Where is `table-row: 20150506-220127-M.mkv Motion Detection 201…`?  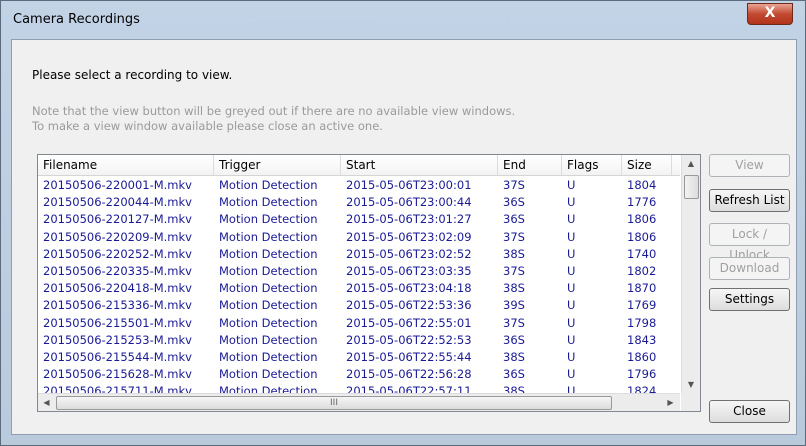 table-row: 20150506-220127-M.mkv Motion Detection 201… is located at coordinates (359, 219).